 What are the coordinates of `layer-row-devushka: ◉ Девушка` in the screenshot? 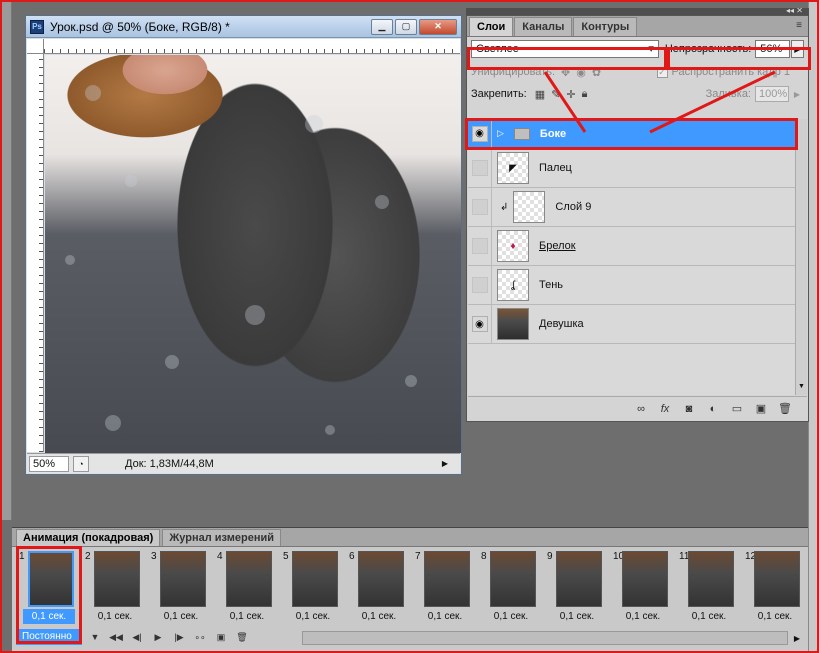 It's located at (632, 324).